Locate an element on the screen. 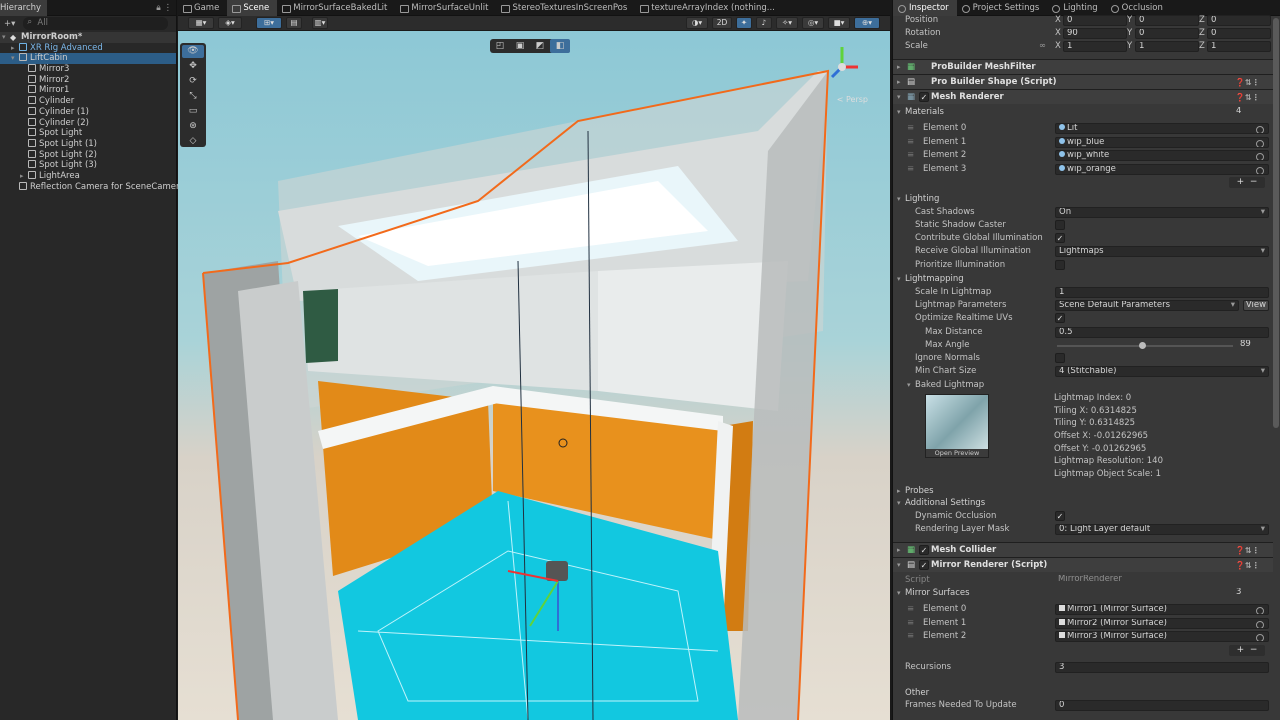  baked-lightmap-row: ▾ Baked Lightmap is located at coordinates (1083, 385).